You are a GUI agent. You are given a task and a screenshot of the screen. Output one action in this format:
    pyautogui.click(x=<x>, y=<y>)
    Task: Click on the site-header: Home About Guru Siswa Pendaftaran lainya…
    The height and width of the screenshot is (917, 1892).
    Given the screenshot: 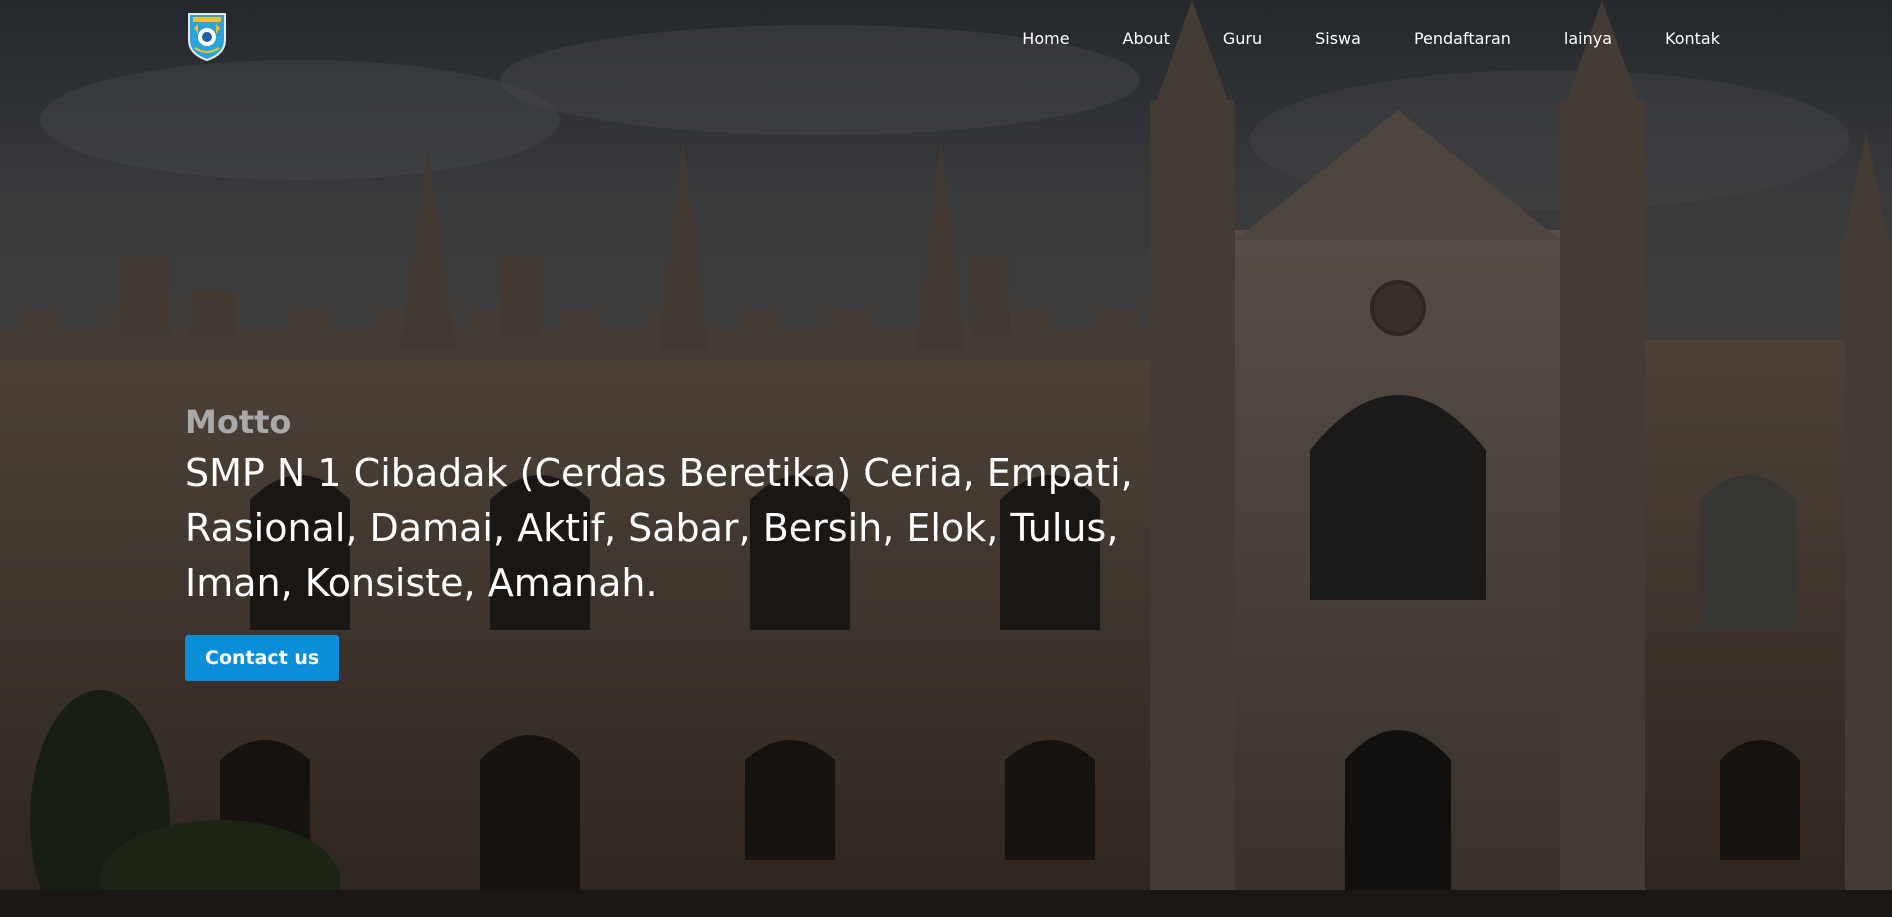 What is the action you would take?
    pyautogui.click(x=946, y=39)
    